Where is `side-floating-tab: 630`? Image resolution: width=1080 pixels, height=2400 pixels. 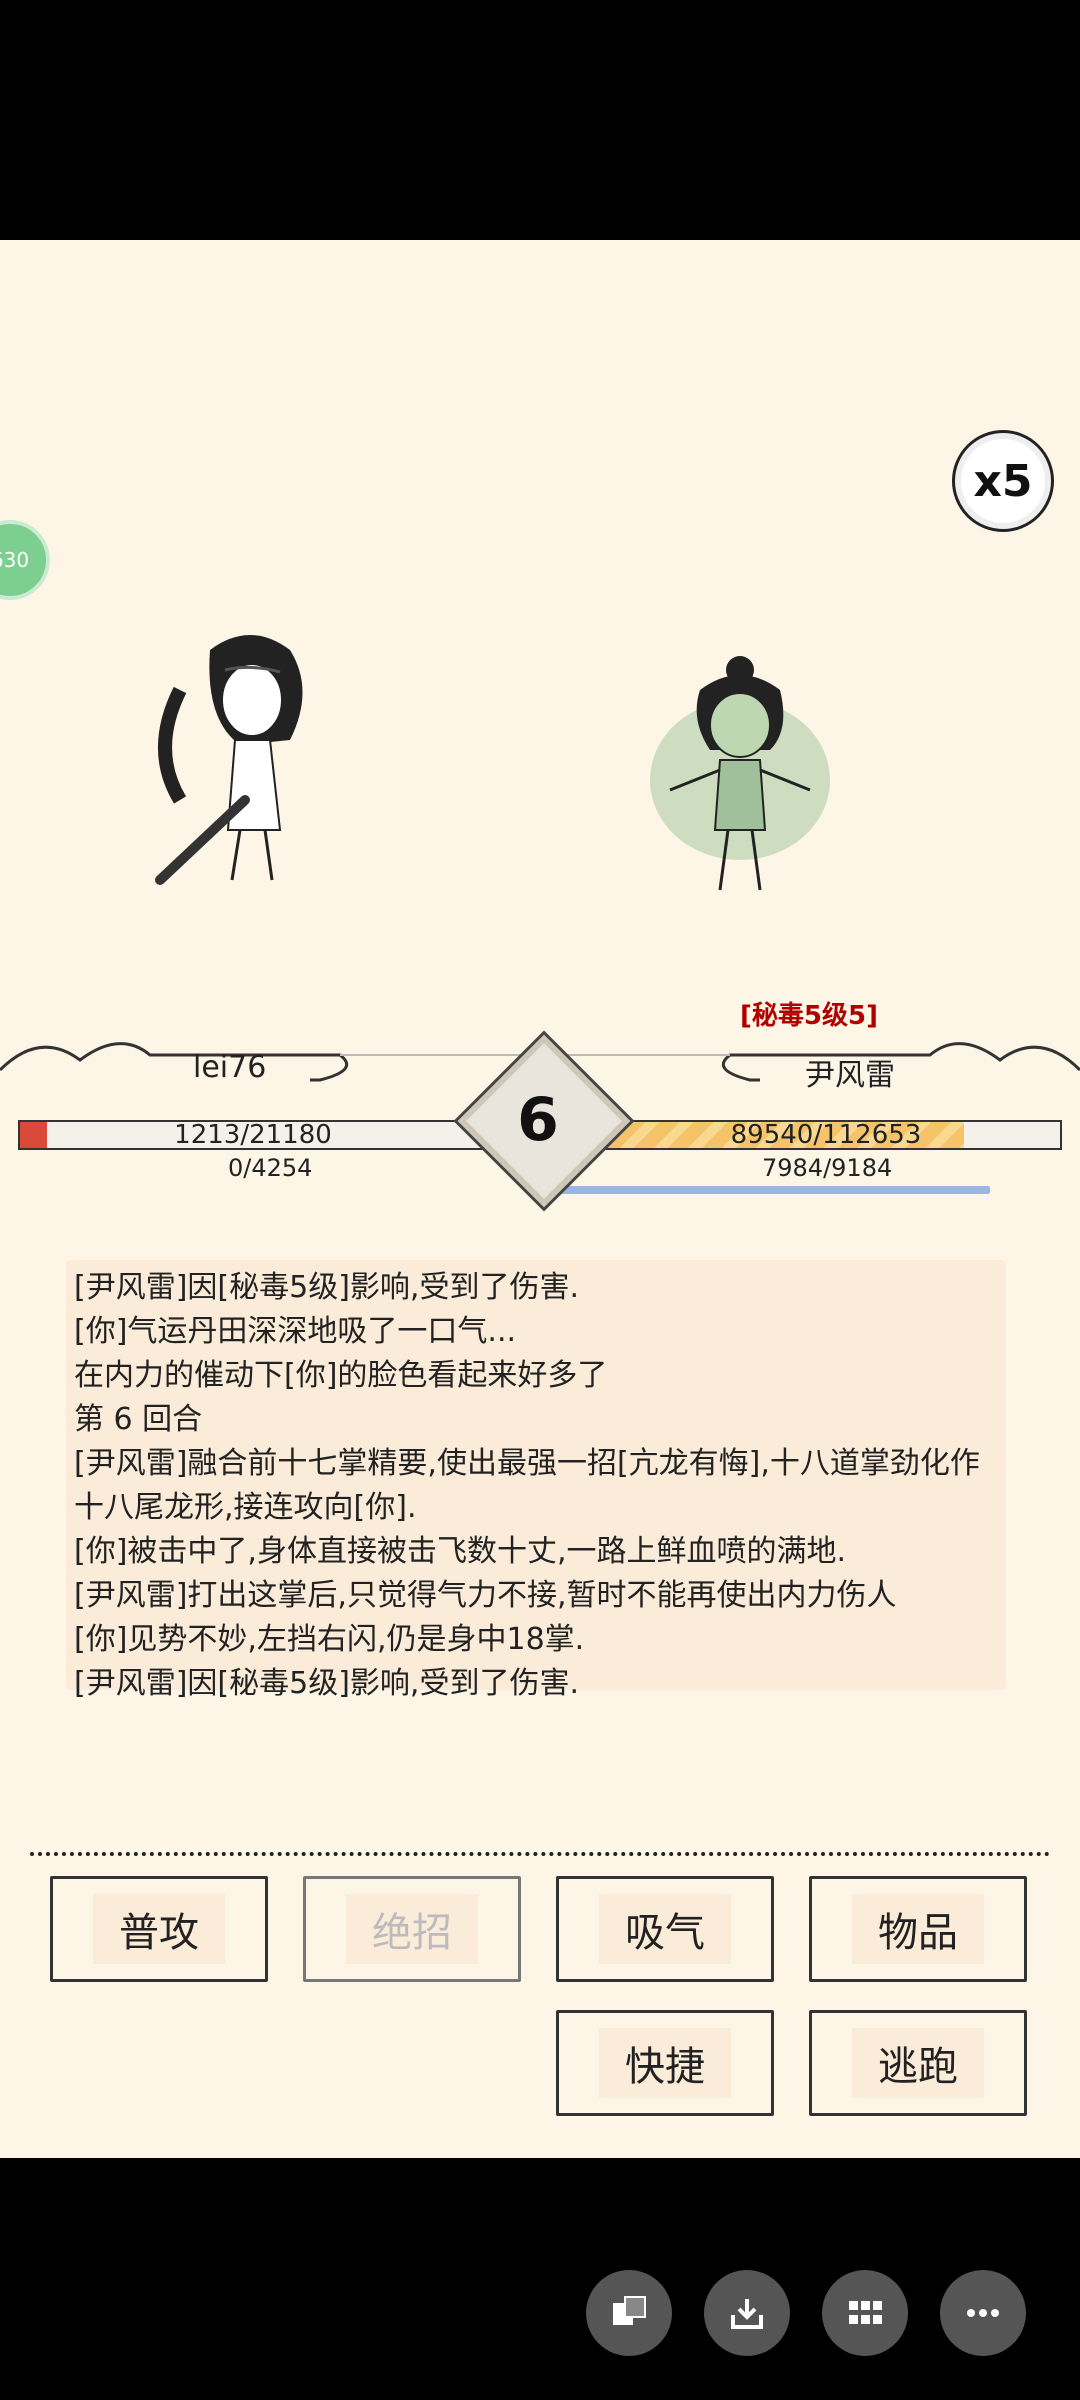 side-floating-tab: 630 is located at coordinates (25, 560).